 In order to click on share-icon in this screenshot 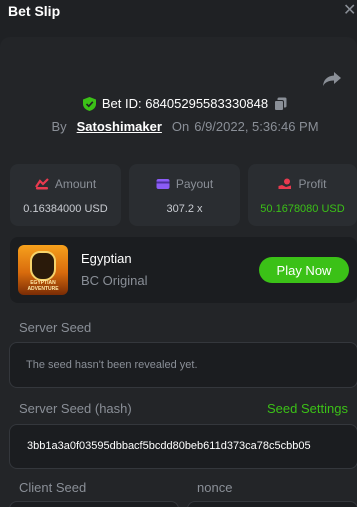, I will do `click(332, 79)`.